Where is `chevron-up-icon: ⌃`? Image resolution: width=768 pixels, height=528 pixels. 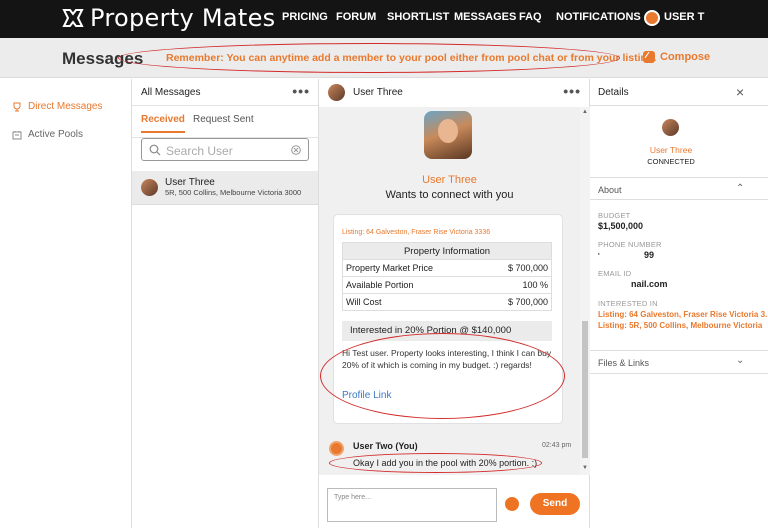
chevron-up-icon: ⌃ is located at coordinates (740, 188).